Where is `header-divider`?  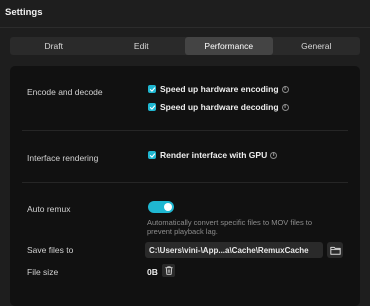 header-divider is located at coordinates (185, 27).